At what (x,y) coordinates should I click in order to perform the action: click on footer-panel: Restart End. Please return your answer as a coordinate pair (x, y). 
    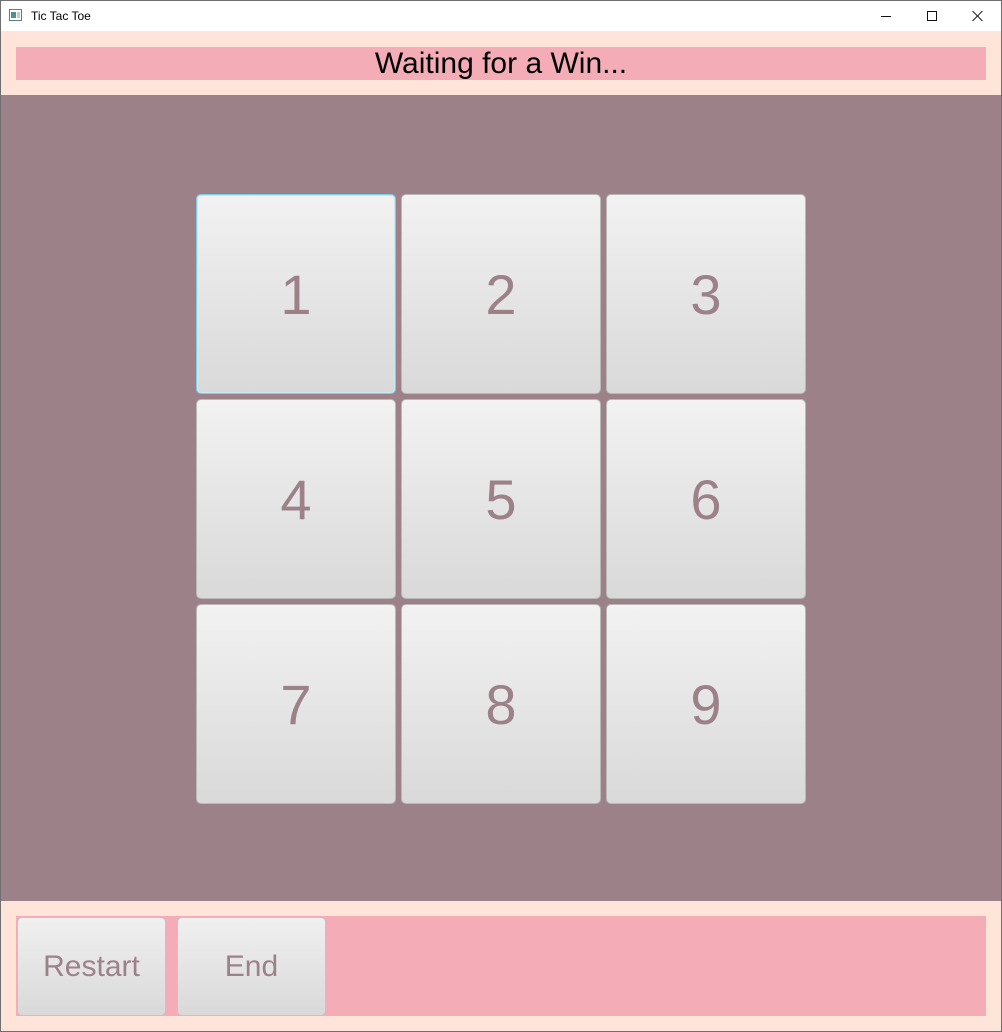
    Looking at the image, I should click on (501, 966).